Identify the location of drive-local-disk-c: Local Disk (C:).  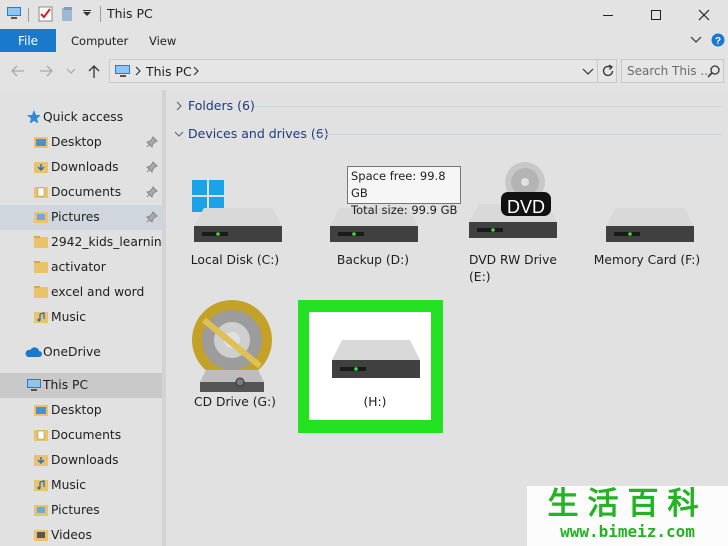
(235, 222).